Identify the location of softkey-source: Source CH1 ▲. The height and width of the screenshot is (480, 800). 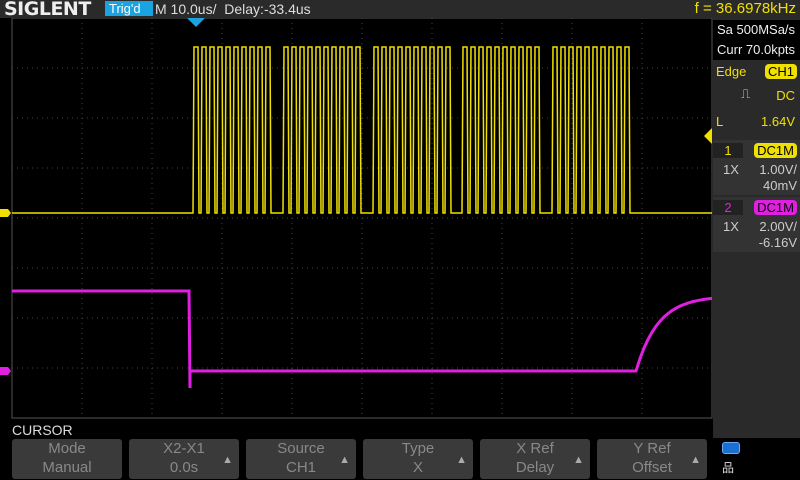
(301, 459).